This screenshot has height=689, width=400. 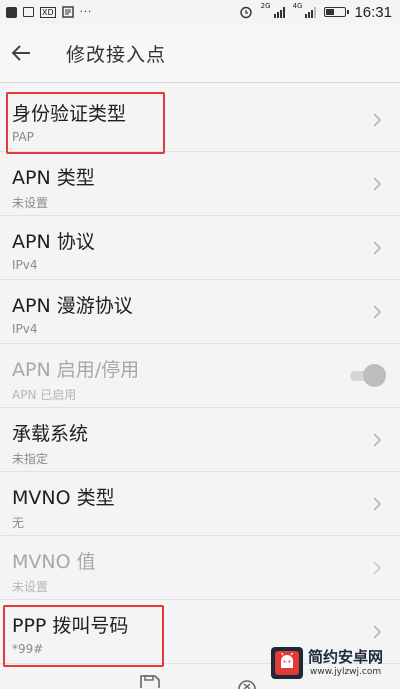 I want to click on network-type-4g: 4G, so click(x=297, y=6).